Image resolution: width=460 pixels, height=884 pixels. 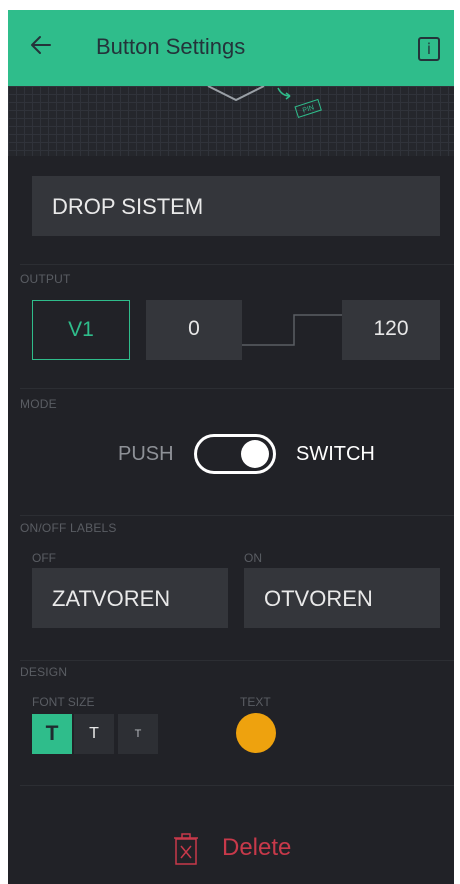 I want to click on off-label-caption: OFF, so click(x=44, y=558).